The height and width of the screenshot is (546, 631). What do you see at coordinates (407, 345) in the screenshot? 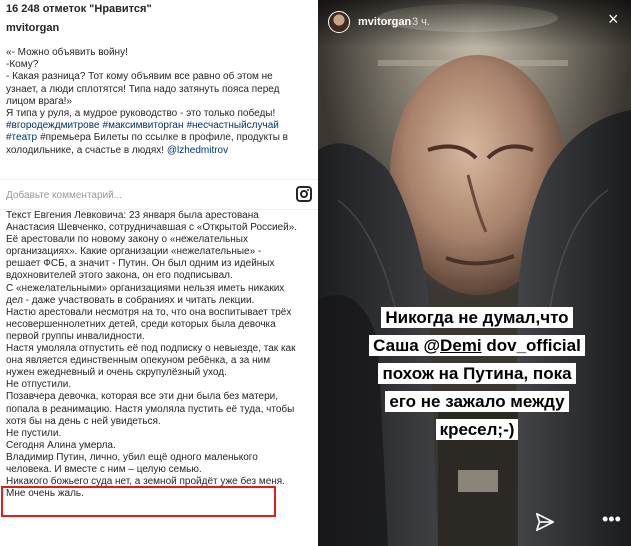
I see `caption-text: Саша @` at bounding box center [407, 345].